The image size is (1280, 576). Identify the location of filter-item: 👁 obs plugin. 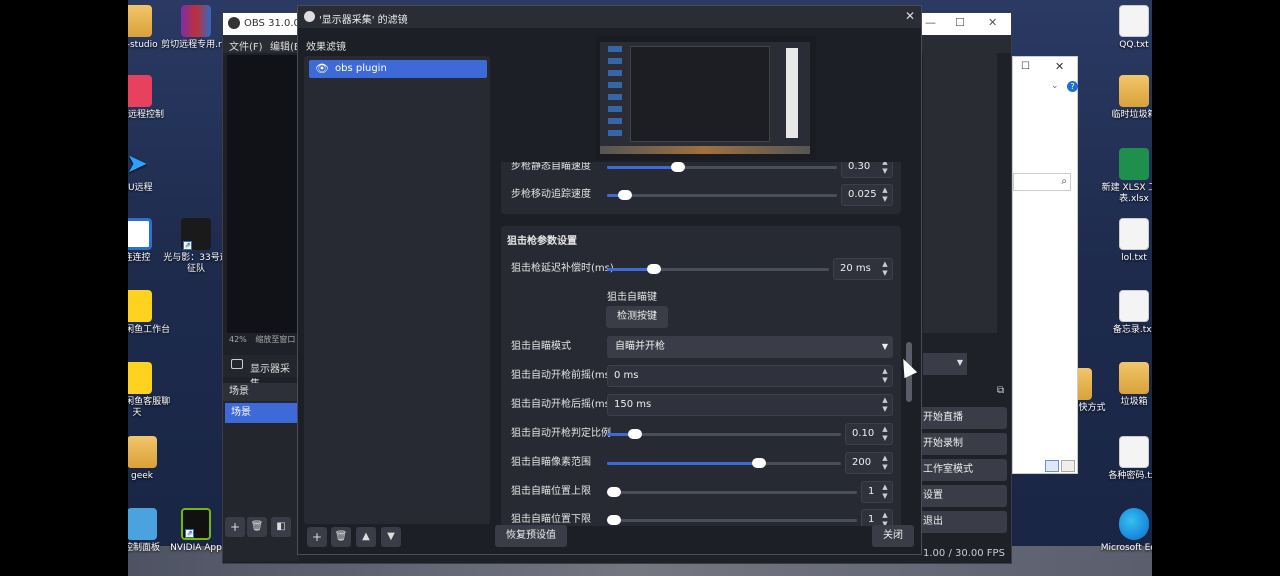
(398, 69).